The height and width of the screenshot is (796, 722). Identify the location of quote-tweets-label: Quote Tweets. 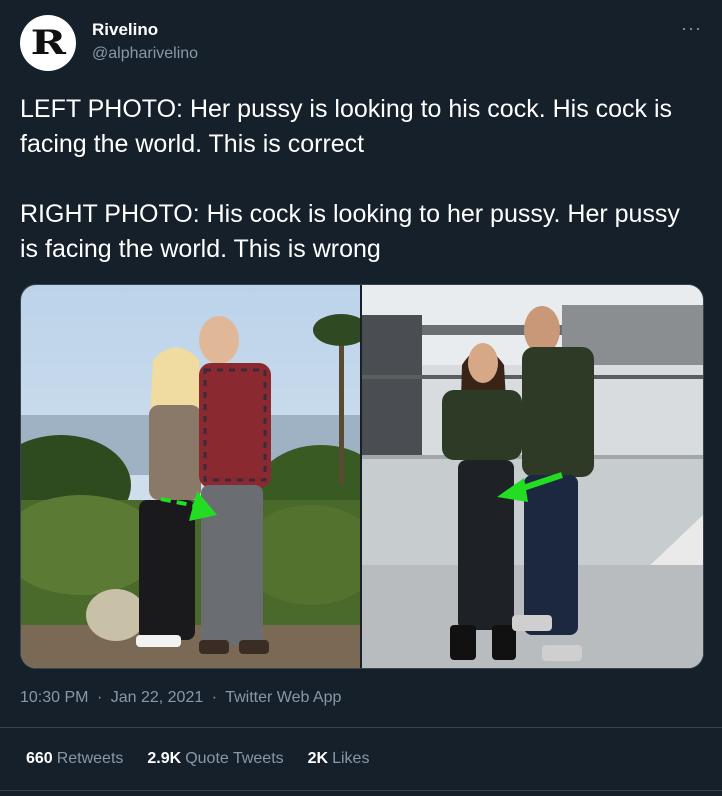
(234, 758).